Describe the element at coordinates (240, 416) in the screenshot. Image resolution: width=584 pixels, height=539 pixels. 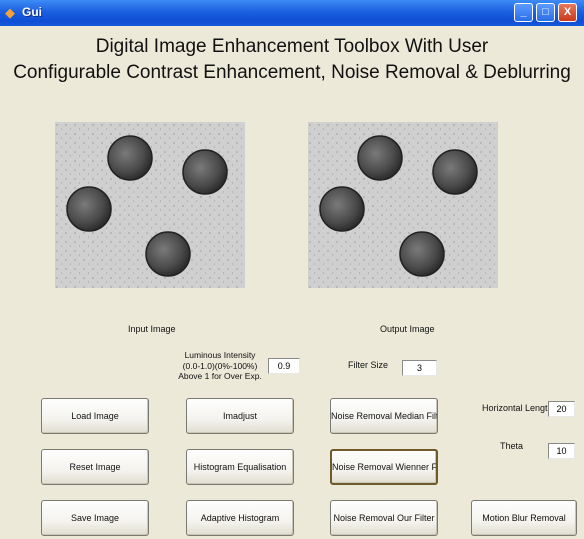
I see `imadjust-button: Imadjust` at that location.